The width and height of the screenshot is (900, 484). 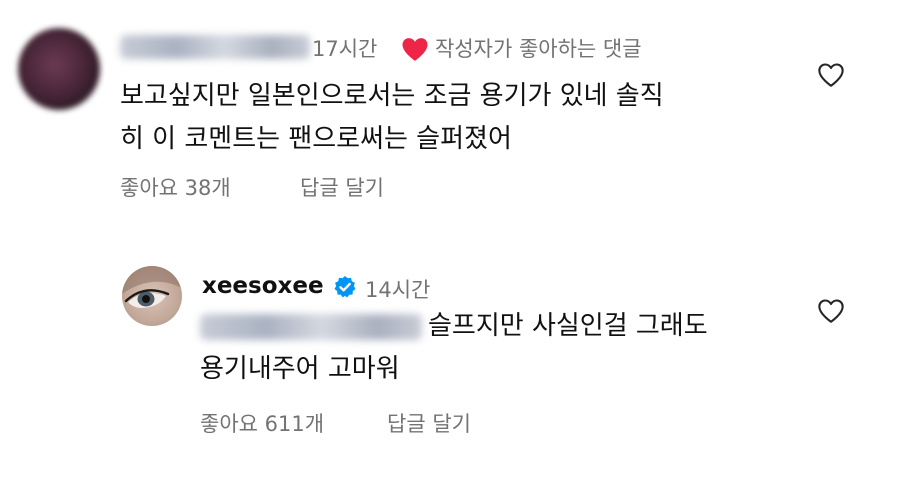 What do you see at coordinates (415, 49) in the screenshot?
I see `liked-heart-icon` at bounding box center [415, 49].